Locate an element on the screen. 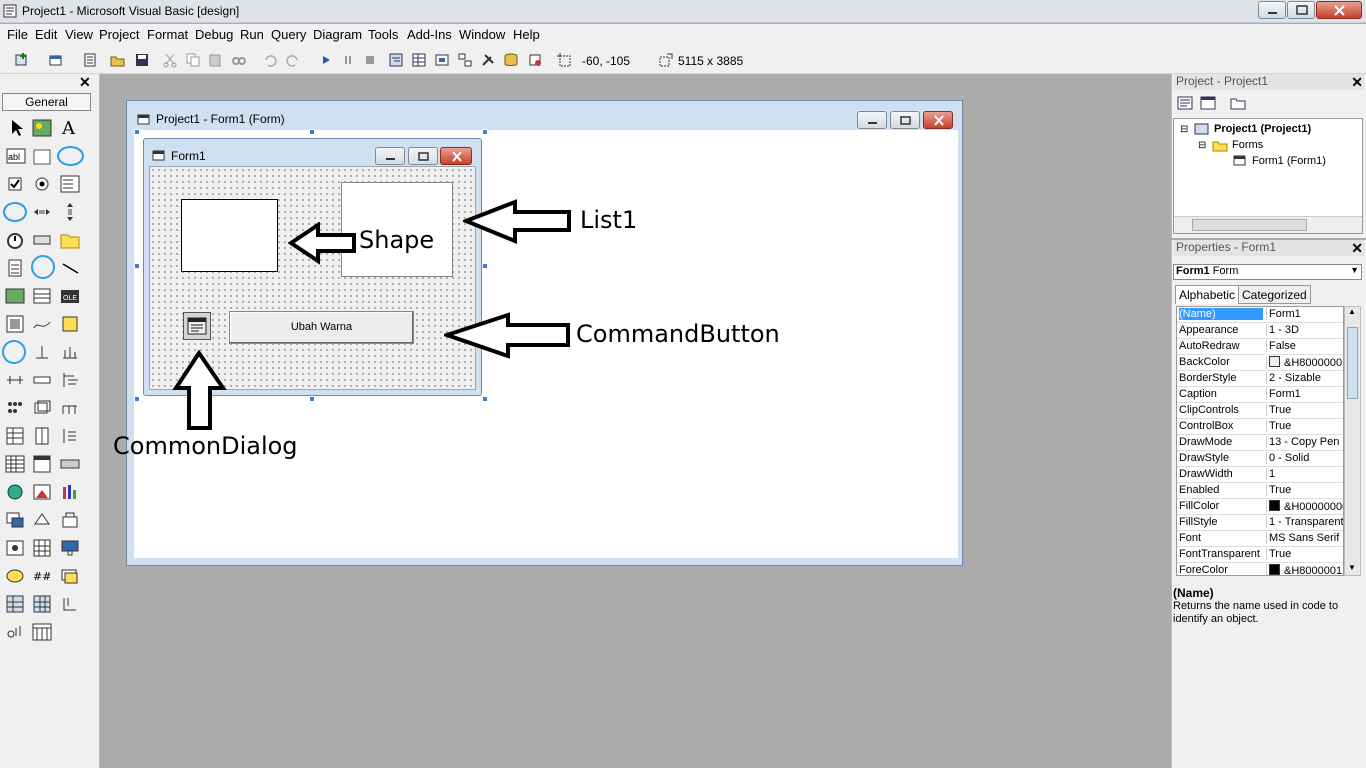 The height and width of the screenshot is (768, 1366). tree-form1-item: Form1 (Form1) is located at coordinates (1289, 161).